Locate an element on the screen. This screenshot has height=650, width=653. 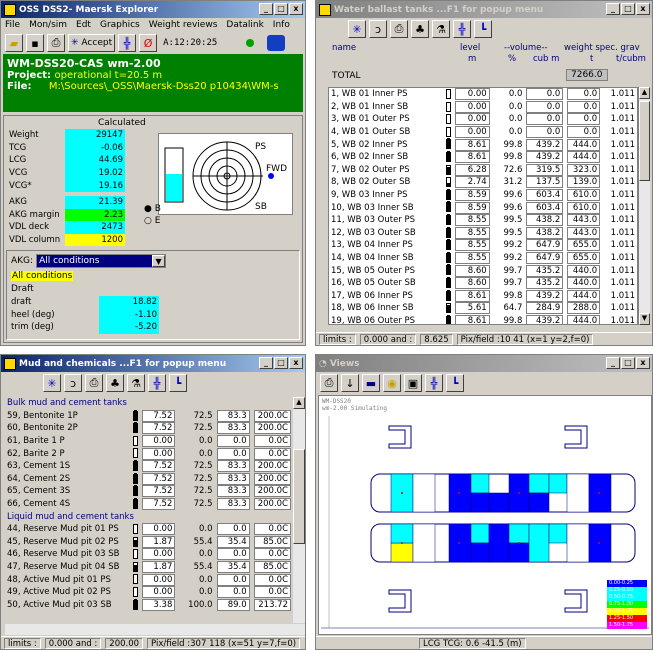
table-row: 62, Barite 2 P 0.00 0.0 0.0 0.0C is located at coordinates (149, 453).